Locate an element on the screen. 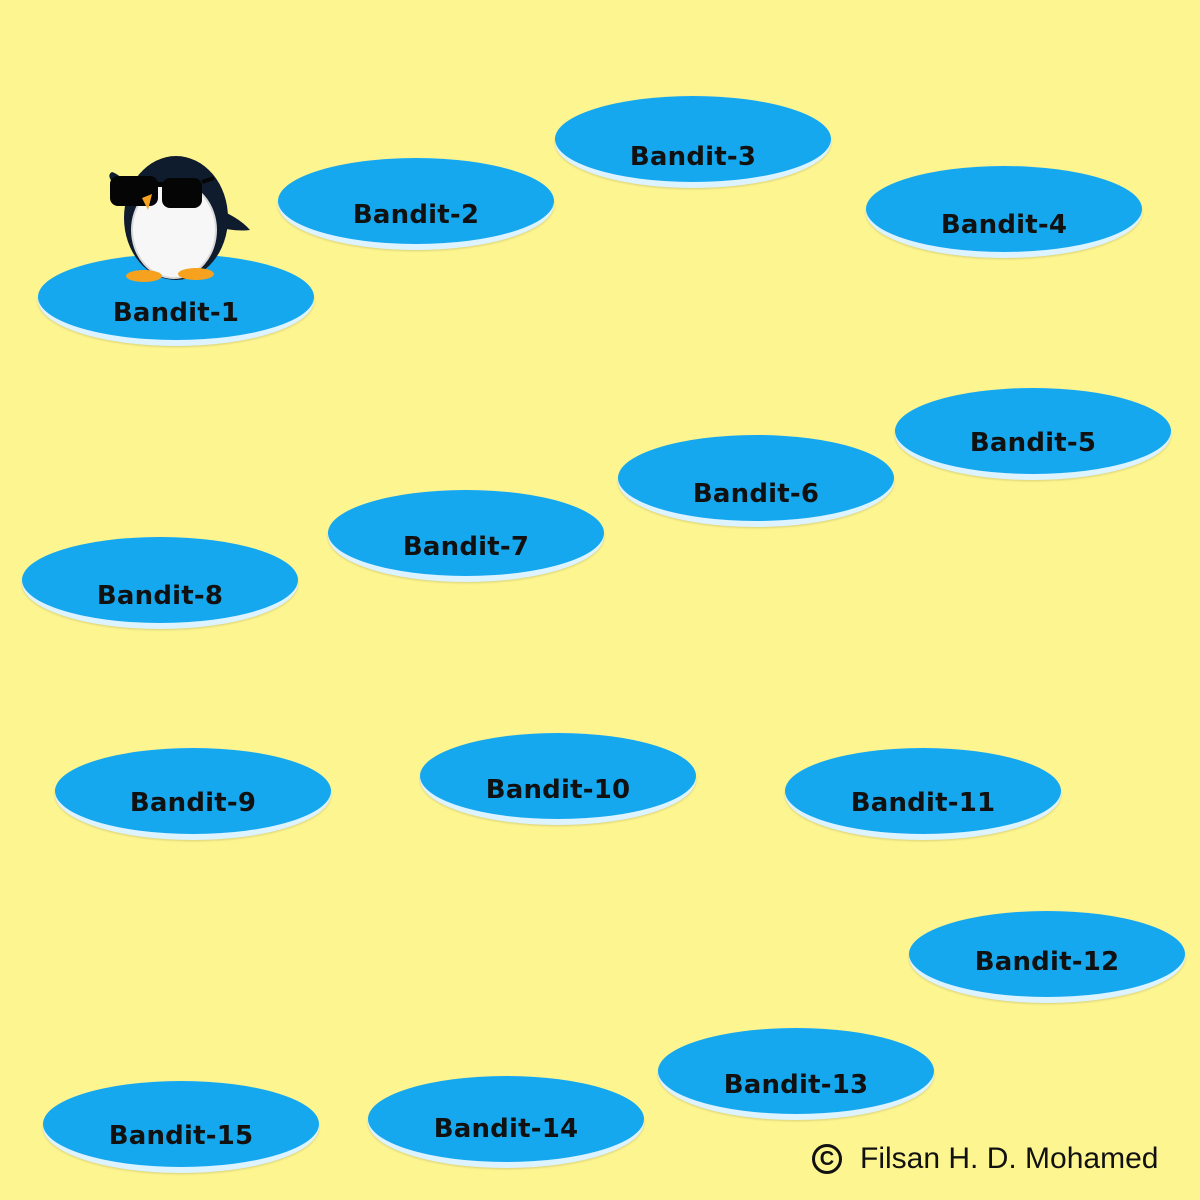 The width and height of the screenshot is (1200, 1200). pad-label: Bandit-15 is located at coordinates (181, 1136).